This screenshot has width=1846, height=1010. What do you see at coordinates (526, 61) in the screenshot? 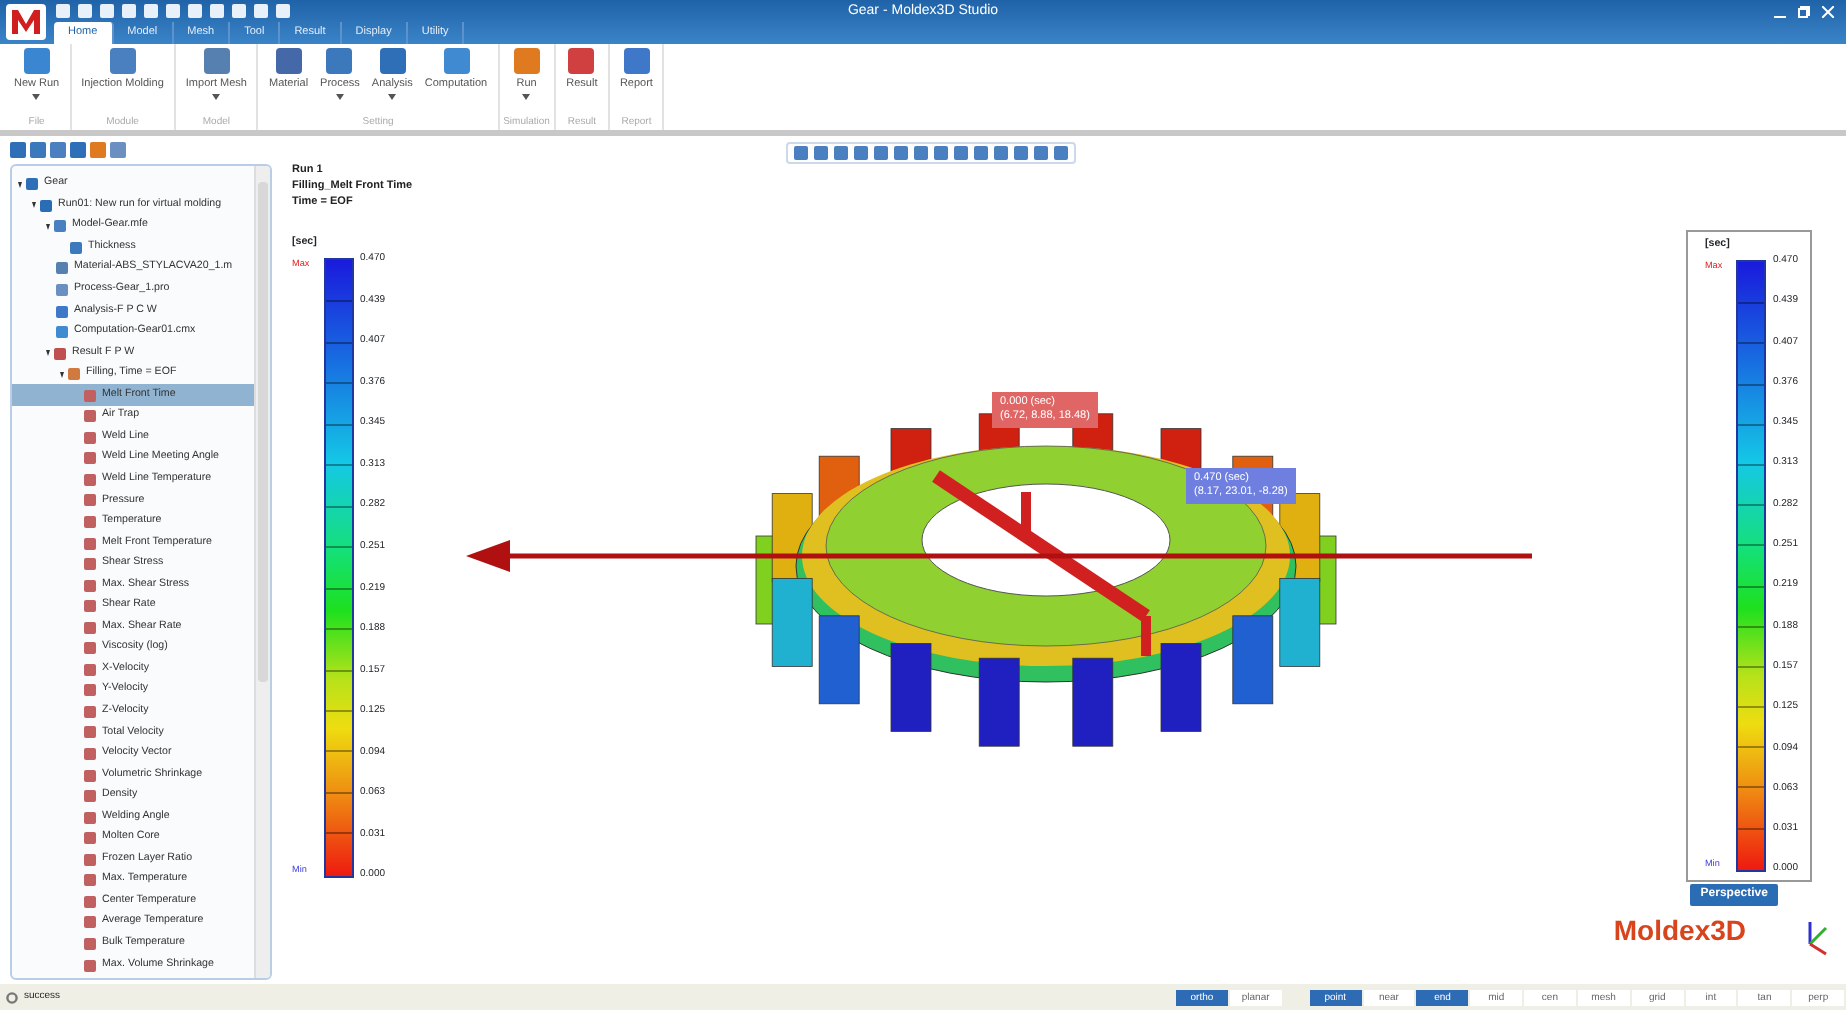
I see `run-icon` at bounding box center [526, 61].